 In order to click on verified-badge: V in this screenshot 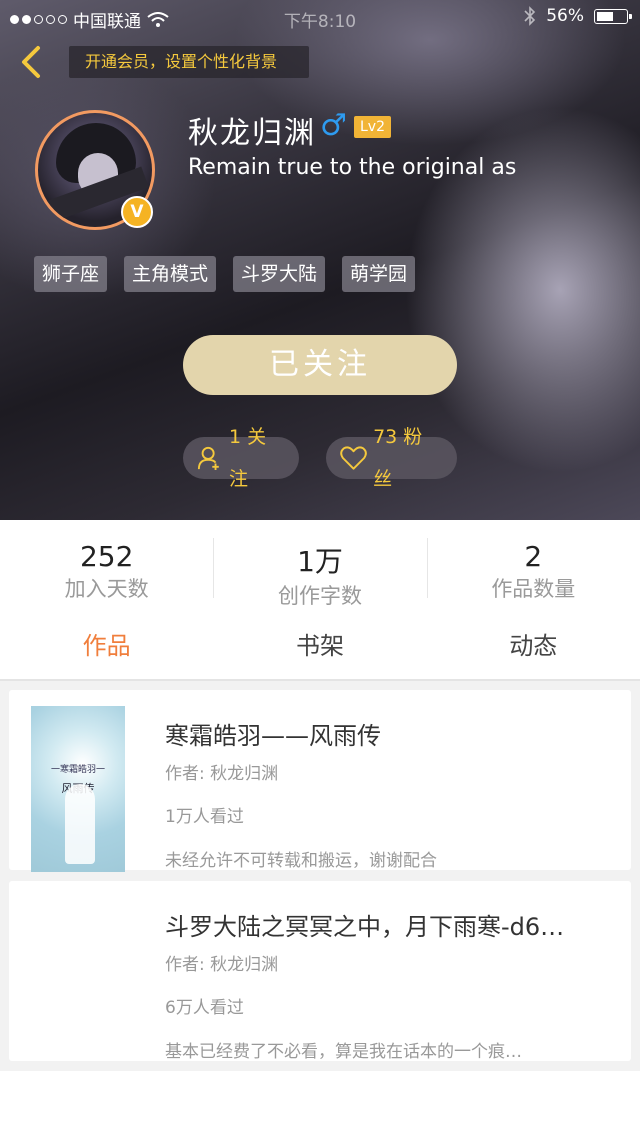, I will do `click(137, 212)`.